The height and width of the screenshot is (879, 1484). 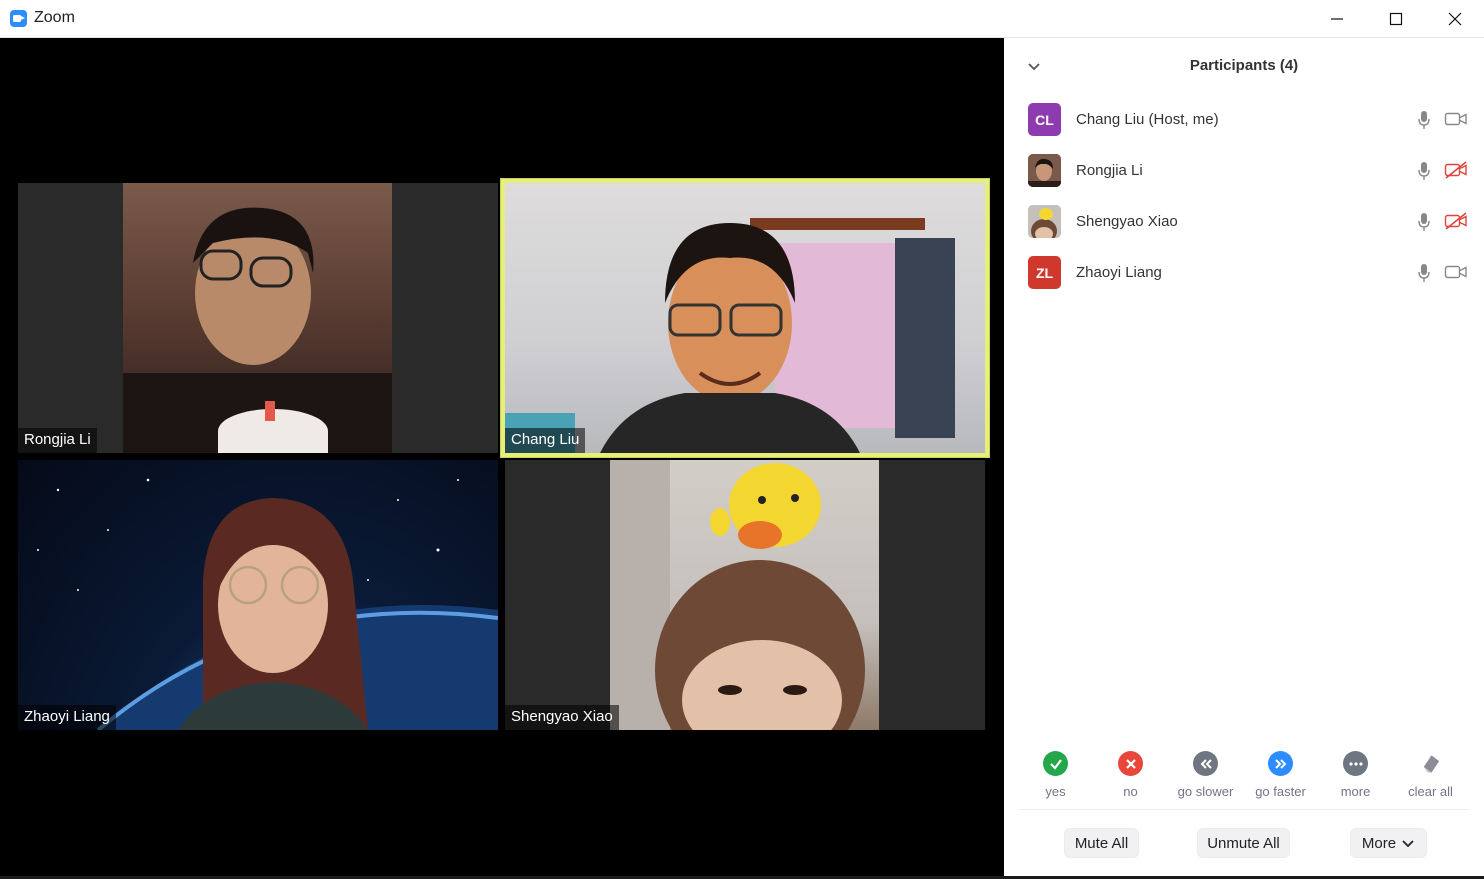 What do you see at coordinates (545, 440) in the screenshot?
I see `participant-name-label: Chang Liu` at bounding box center [545, 440].